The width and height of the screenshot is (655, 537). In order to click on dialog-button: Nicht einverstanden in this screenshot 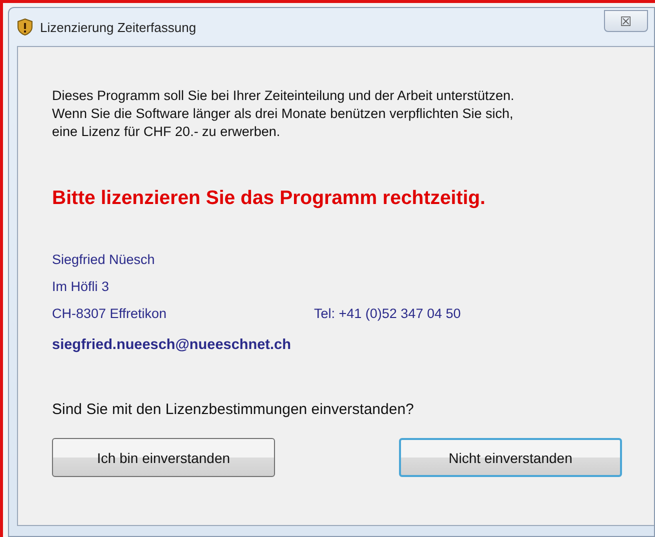, I will do `click(510, 457)`.